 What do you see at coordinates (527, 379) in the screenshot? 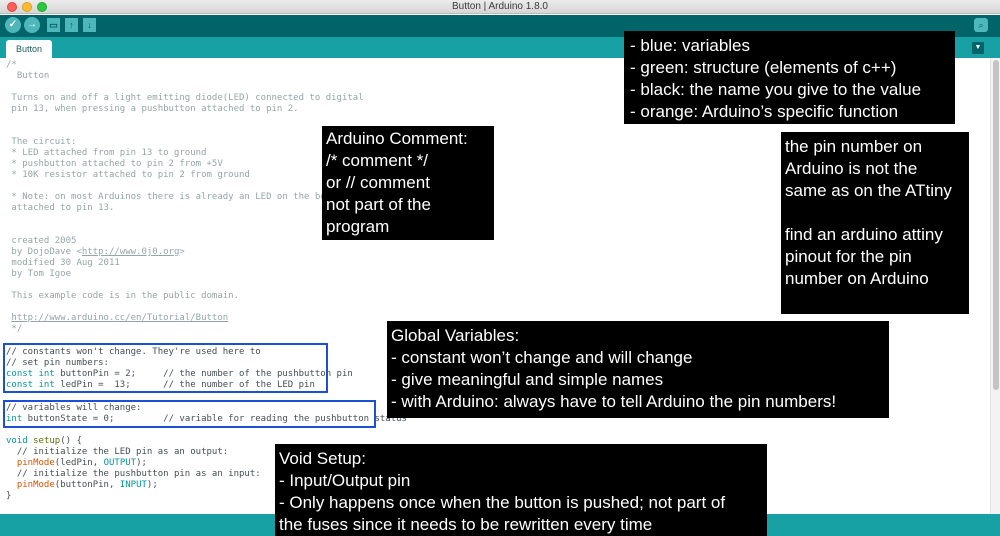
I see `note-line: - give meaningful and simple names` at bounding box center [527, 379].